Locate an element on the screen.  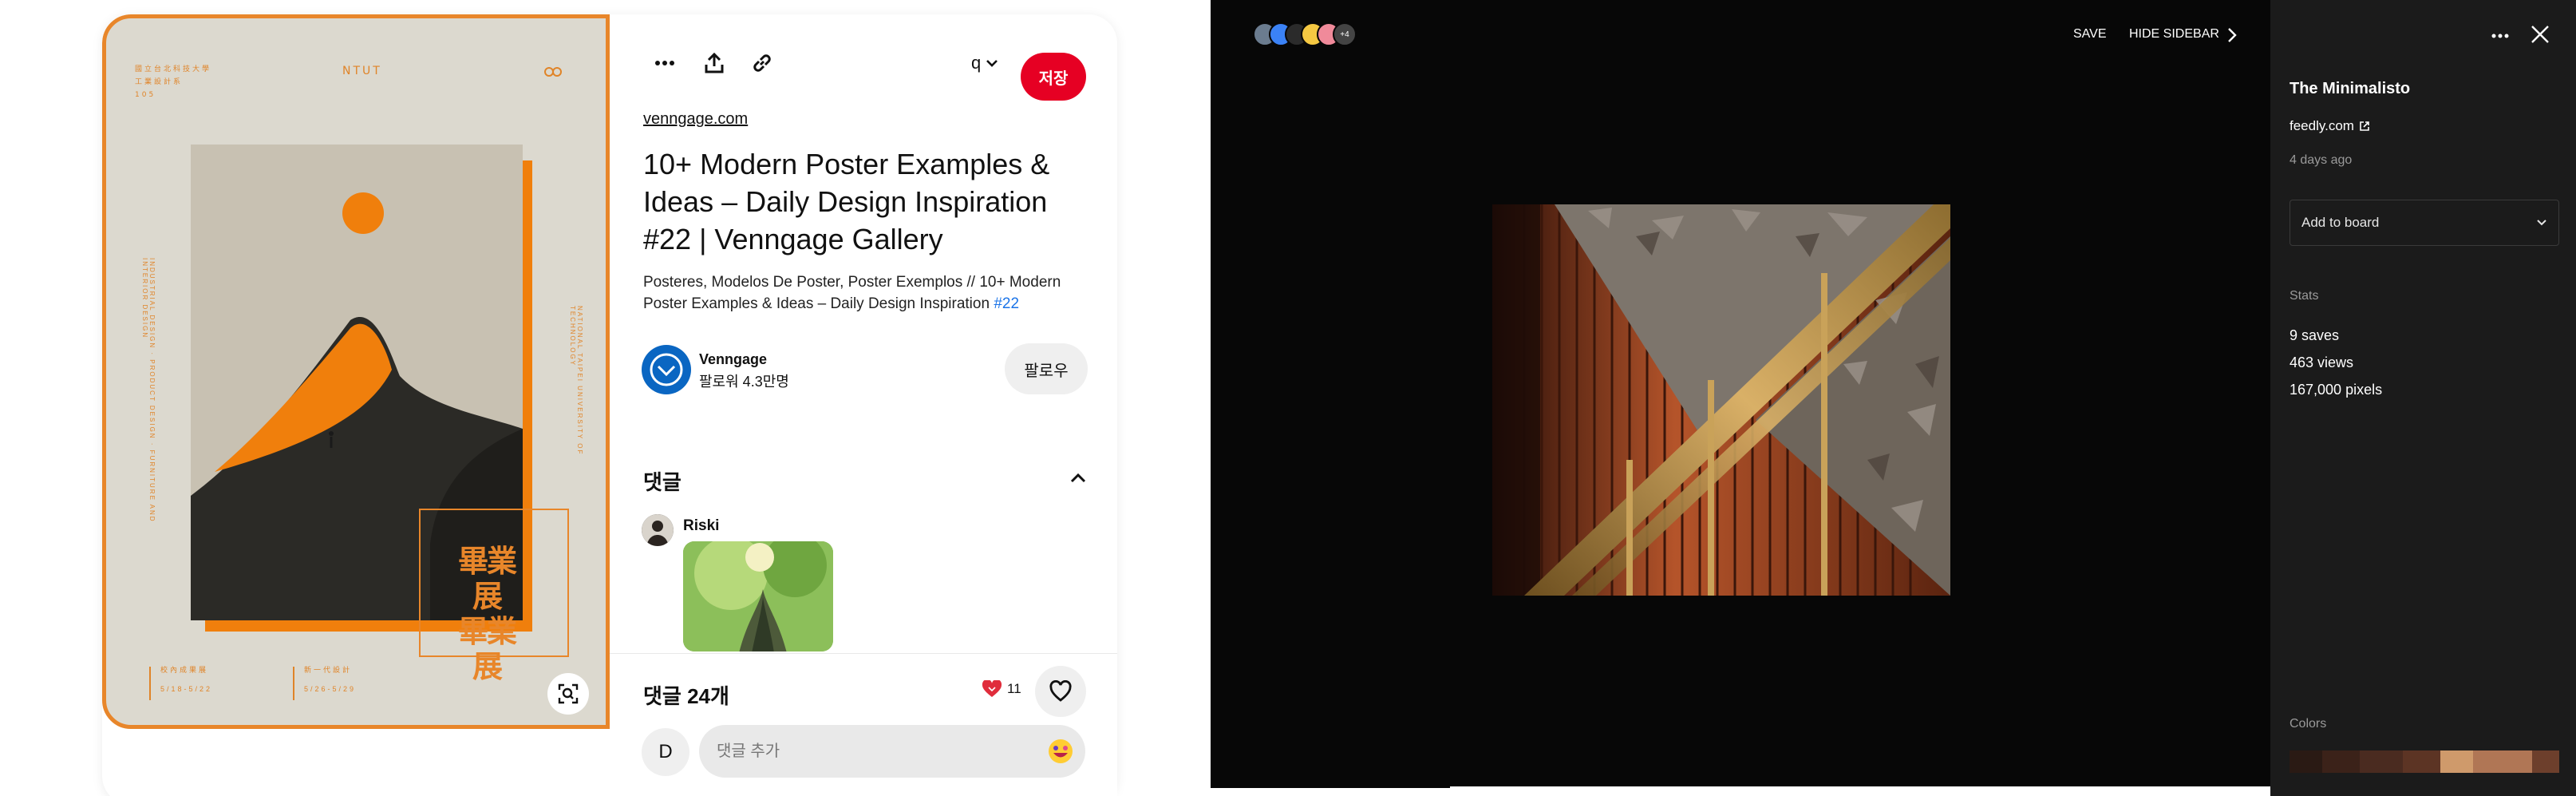
collaborator-avatars: +4 is located at coordinates (1305, 34).